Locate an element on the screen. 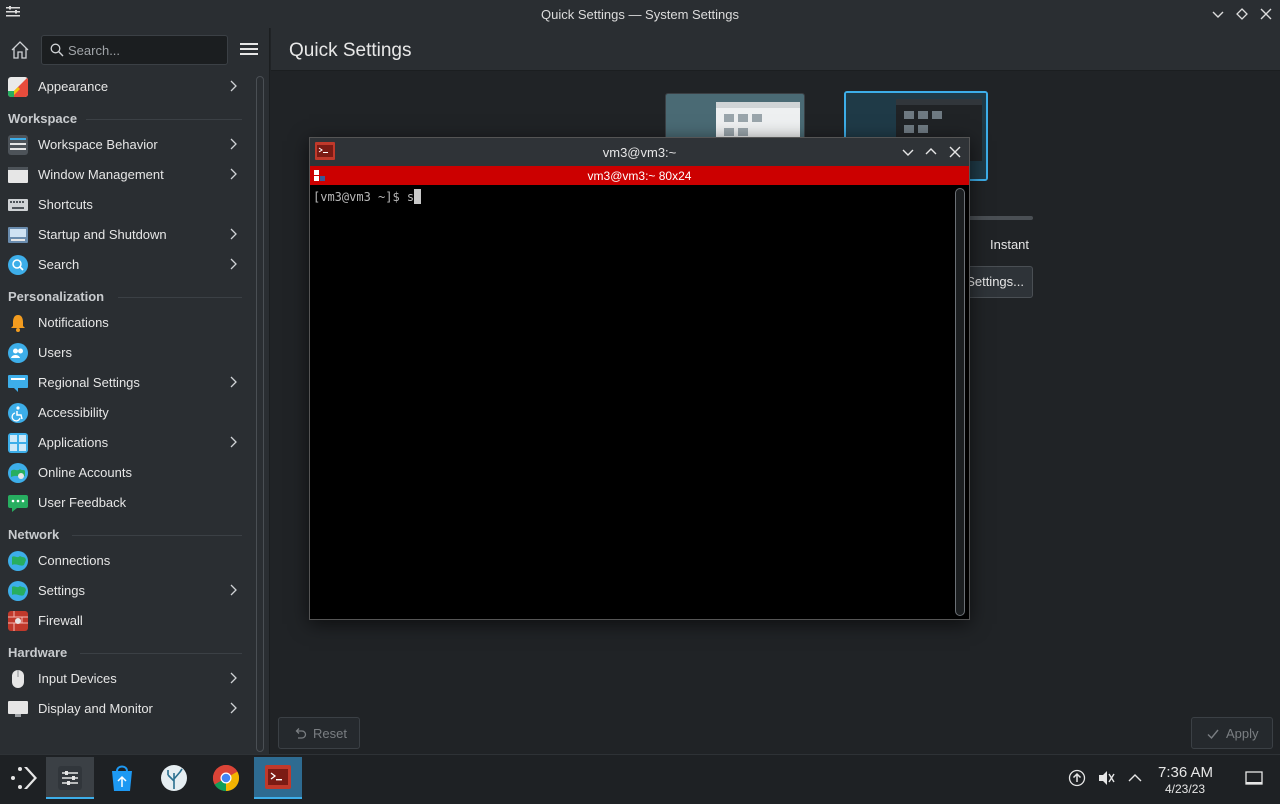 This screenshot has width=1280, height=804. search-field is located at coordinates (134, 50).